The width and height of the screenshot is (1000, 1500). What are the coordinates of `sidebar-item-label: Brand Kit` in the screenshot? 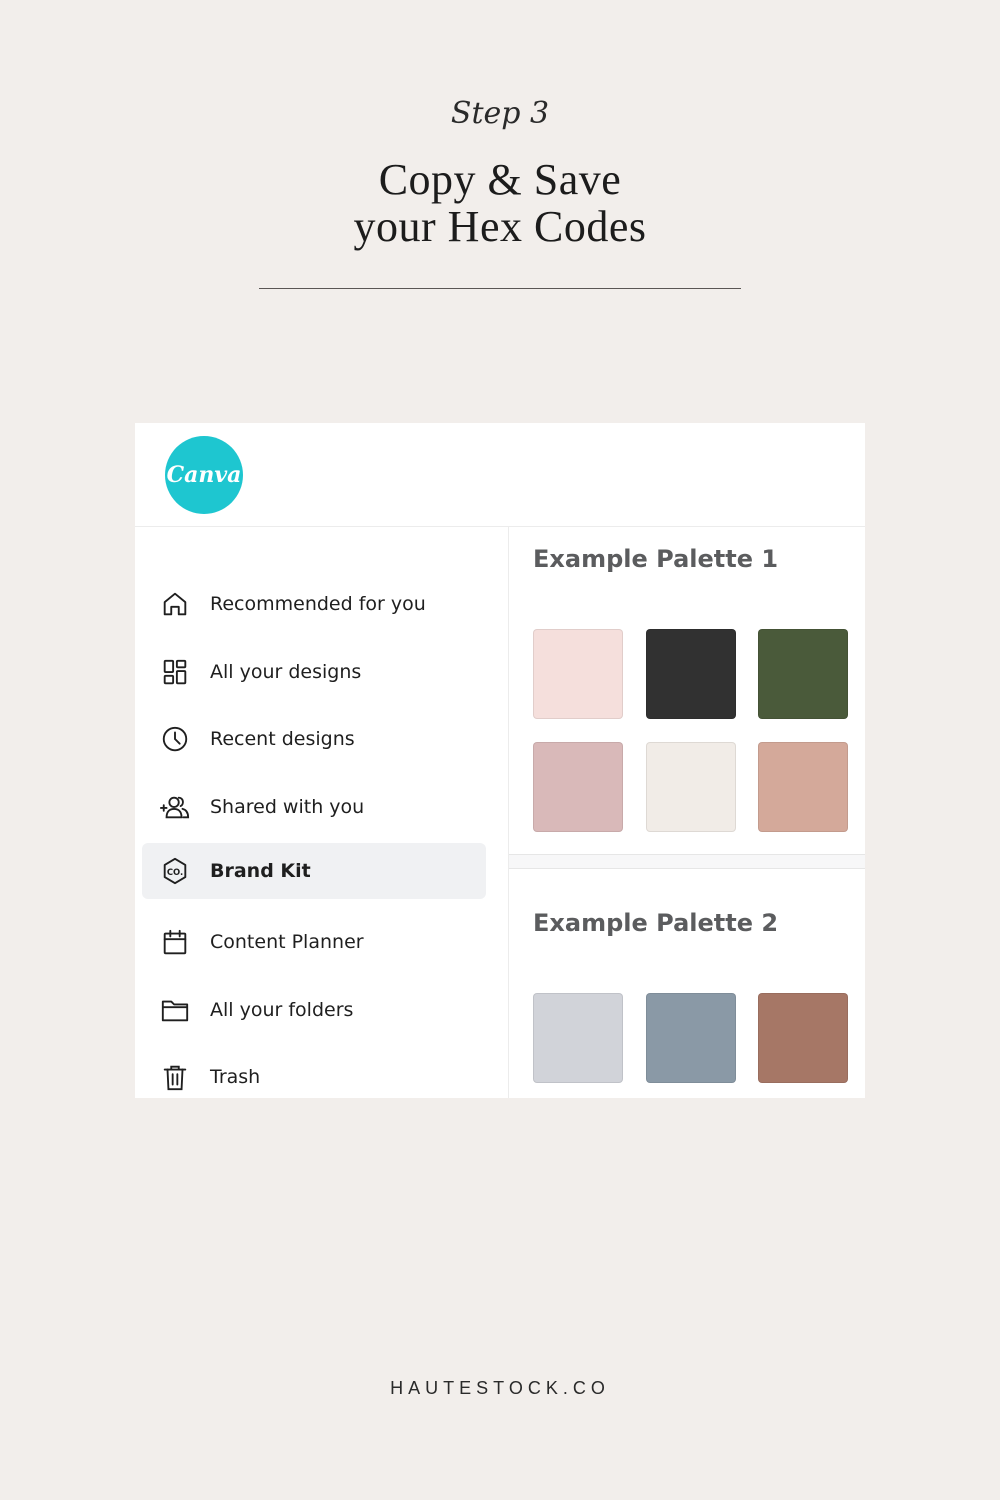 It's located at (260, 871).